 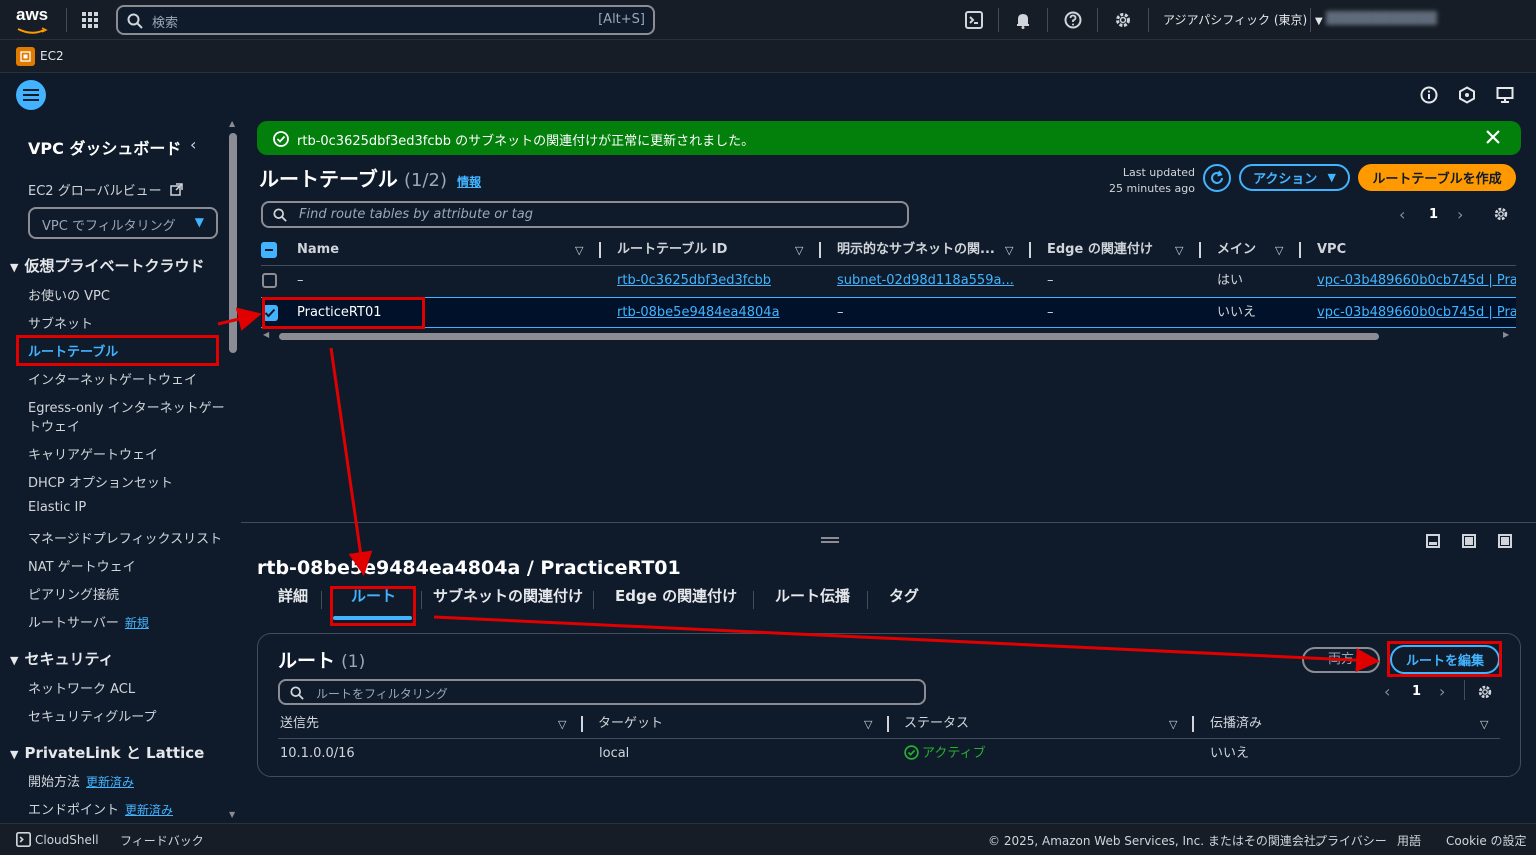 I want to click on resize-handle, so click(x=830, y=540).